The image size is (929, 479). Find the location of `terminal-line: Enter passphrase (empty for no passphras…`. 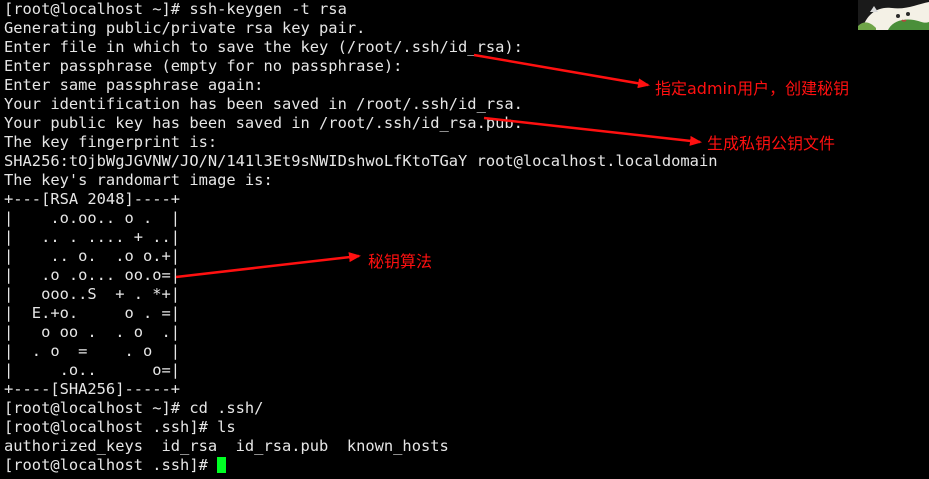

terminal-line: Enter passphrase (empty for no passphras… is located at coordinates (203, 66).